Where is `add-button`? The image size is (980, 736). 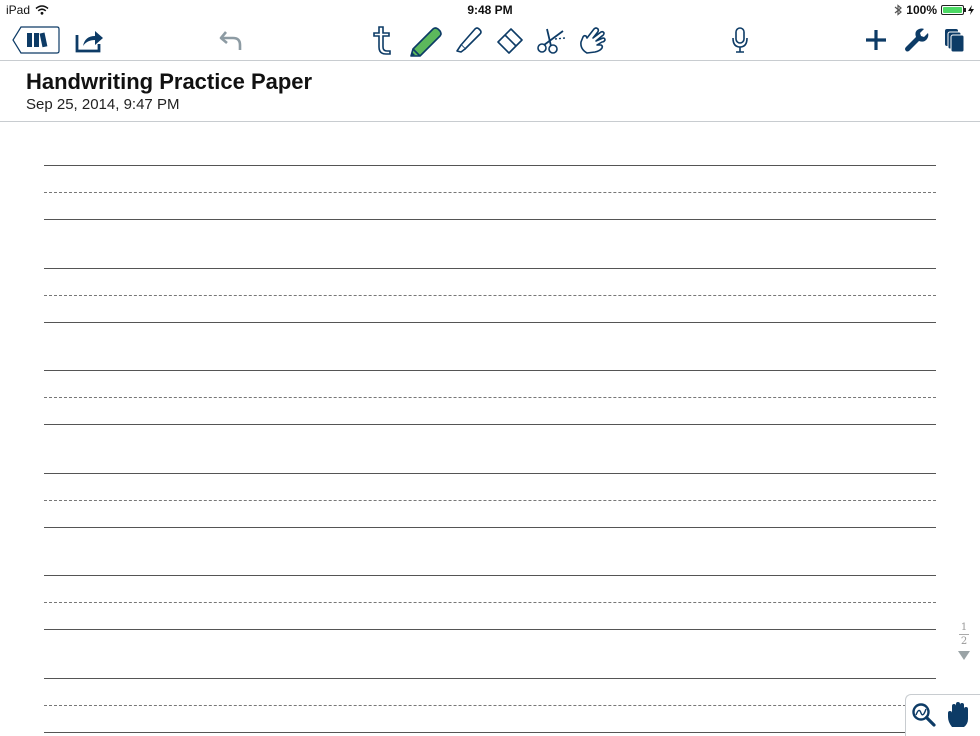 add-button is located at coordinates (876, 40).